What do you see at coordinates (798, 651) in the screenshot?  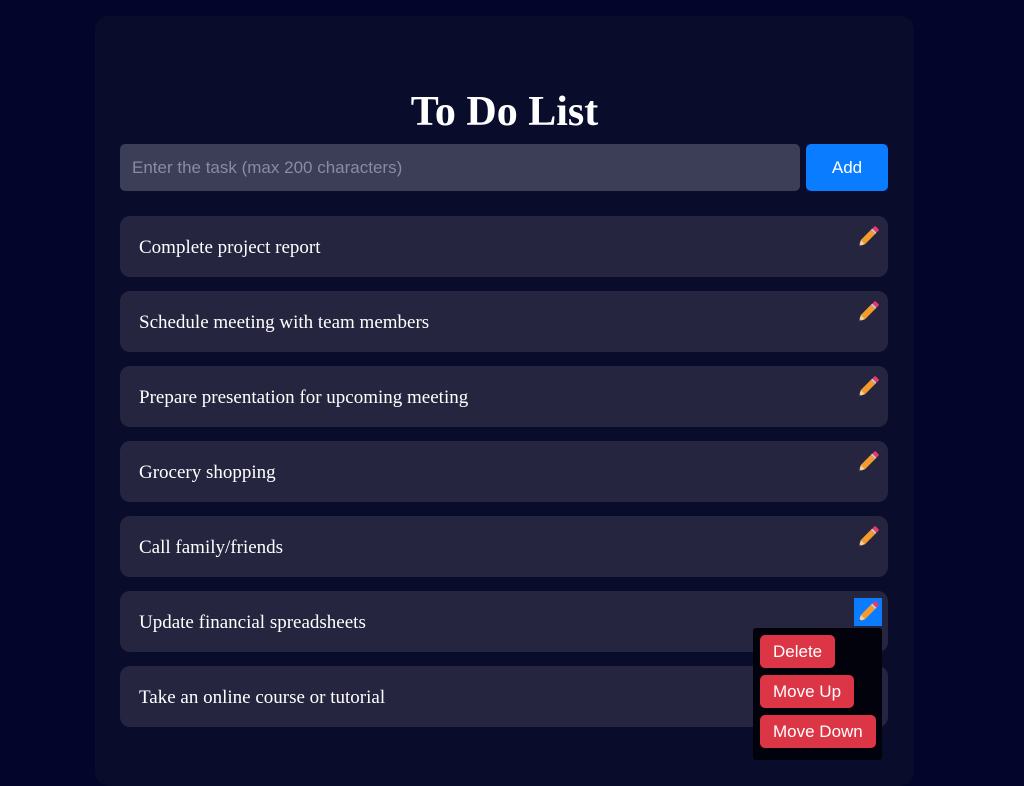 I see `delete-task-button: Delete` at bounding box center [798, 651].